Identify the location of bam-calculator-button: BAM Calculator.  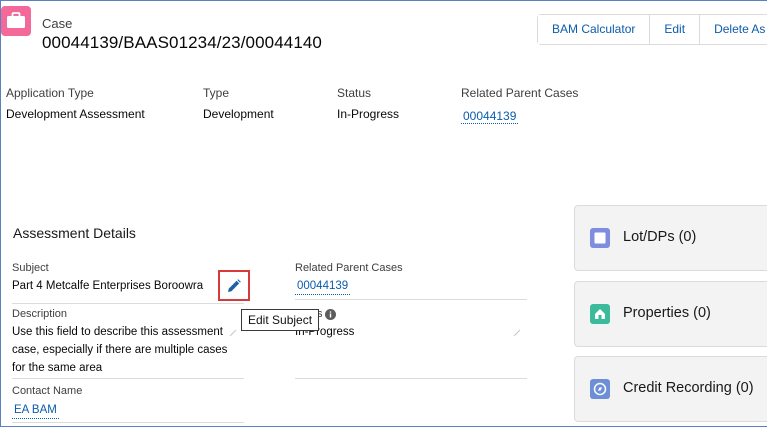
(594, 29).